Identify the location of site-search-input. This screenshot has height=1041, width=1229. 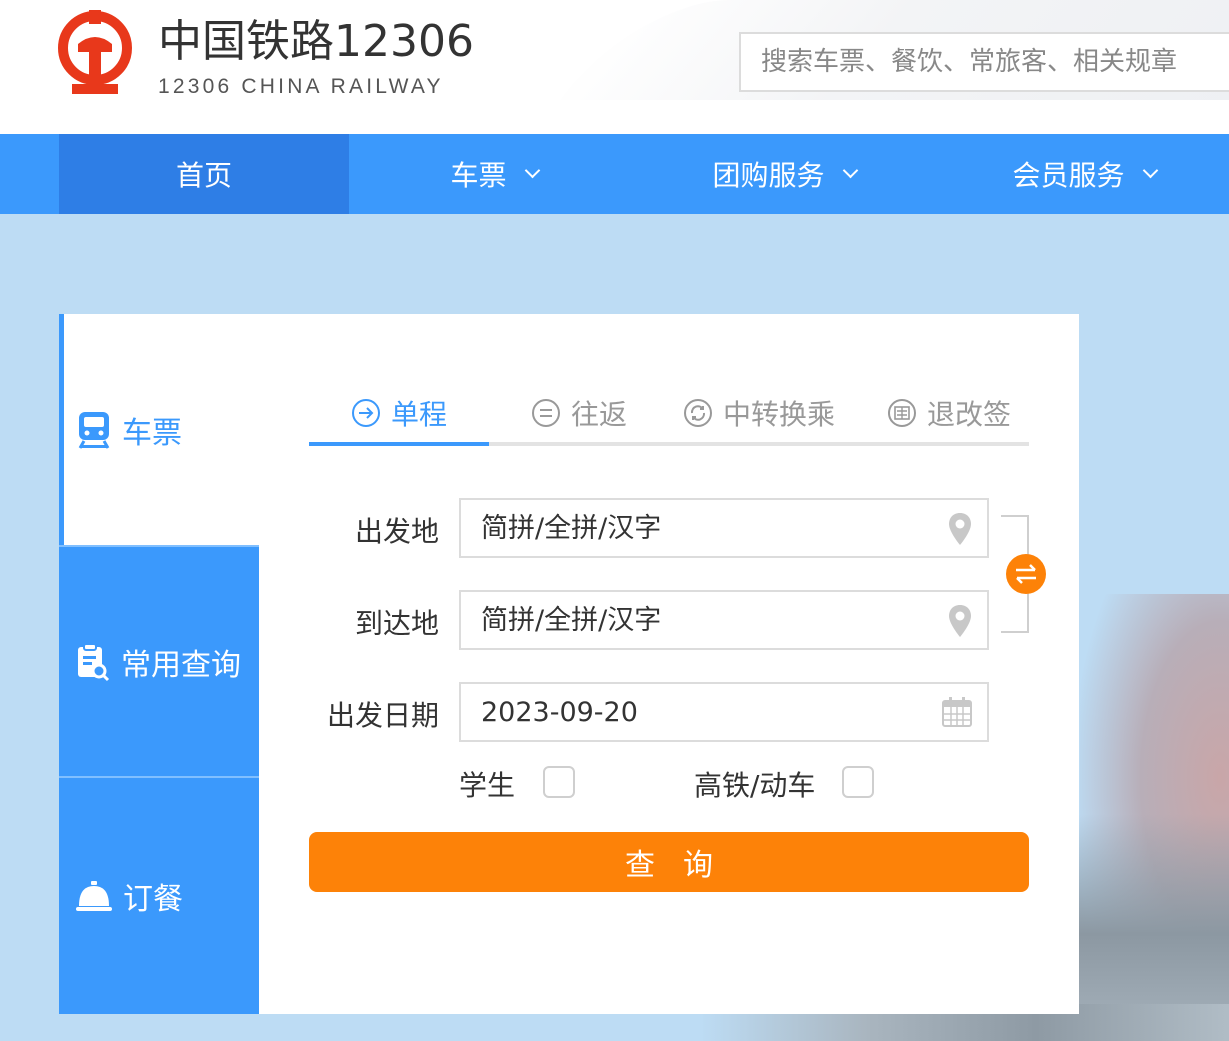
(985, 62).